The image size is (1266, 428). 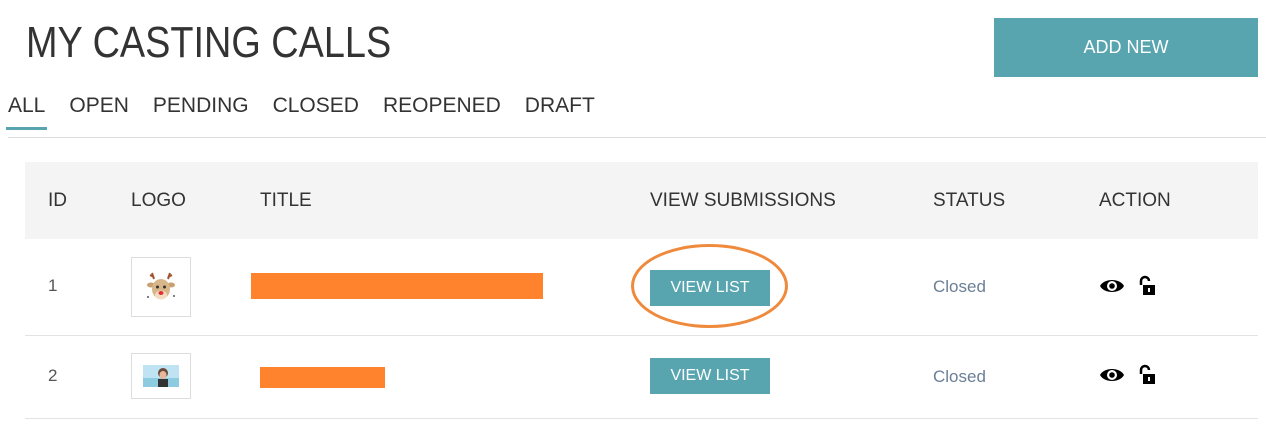 I want to click on tab-reopened: REOPENED, so click(x=442, y=112).